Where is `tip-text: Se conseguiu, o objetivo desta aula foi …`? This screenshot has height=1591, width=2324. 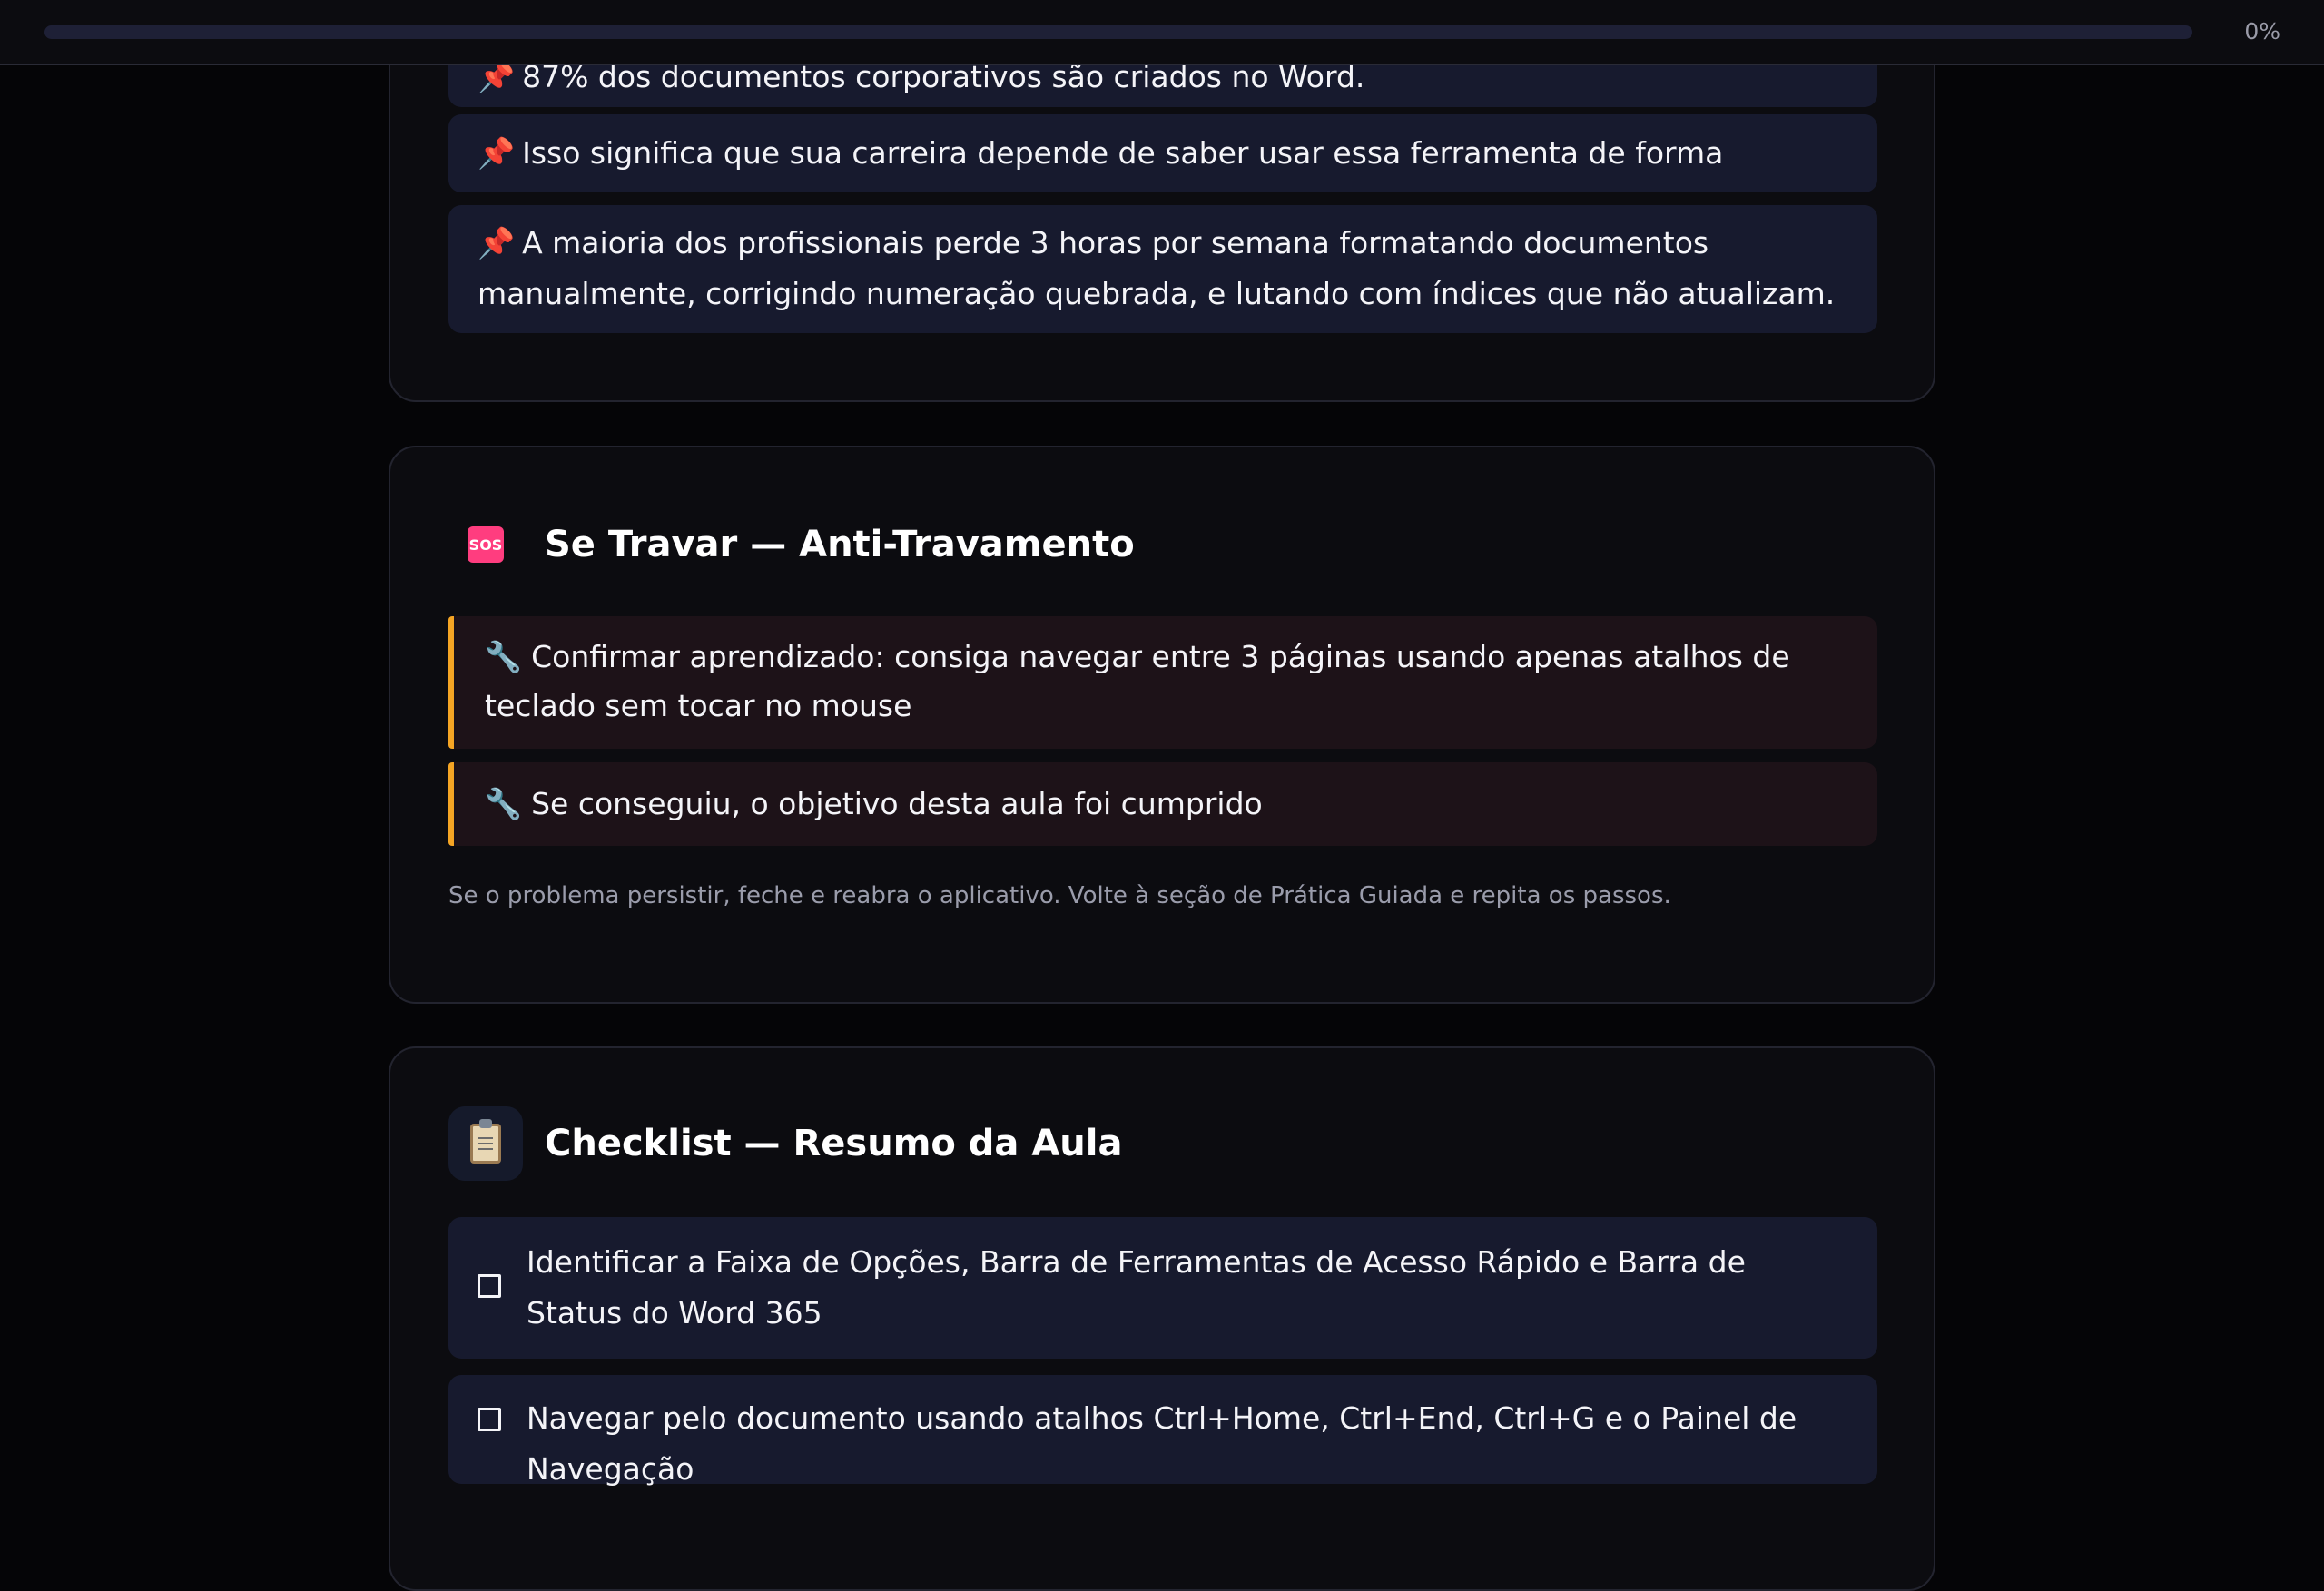
tip-text: Se conseguiu, o objetivo desta aula foi … is located at coordinates (897, 804).